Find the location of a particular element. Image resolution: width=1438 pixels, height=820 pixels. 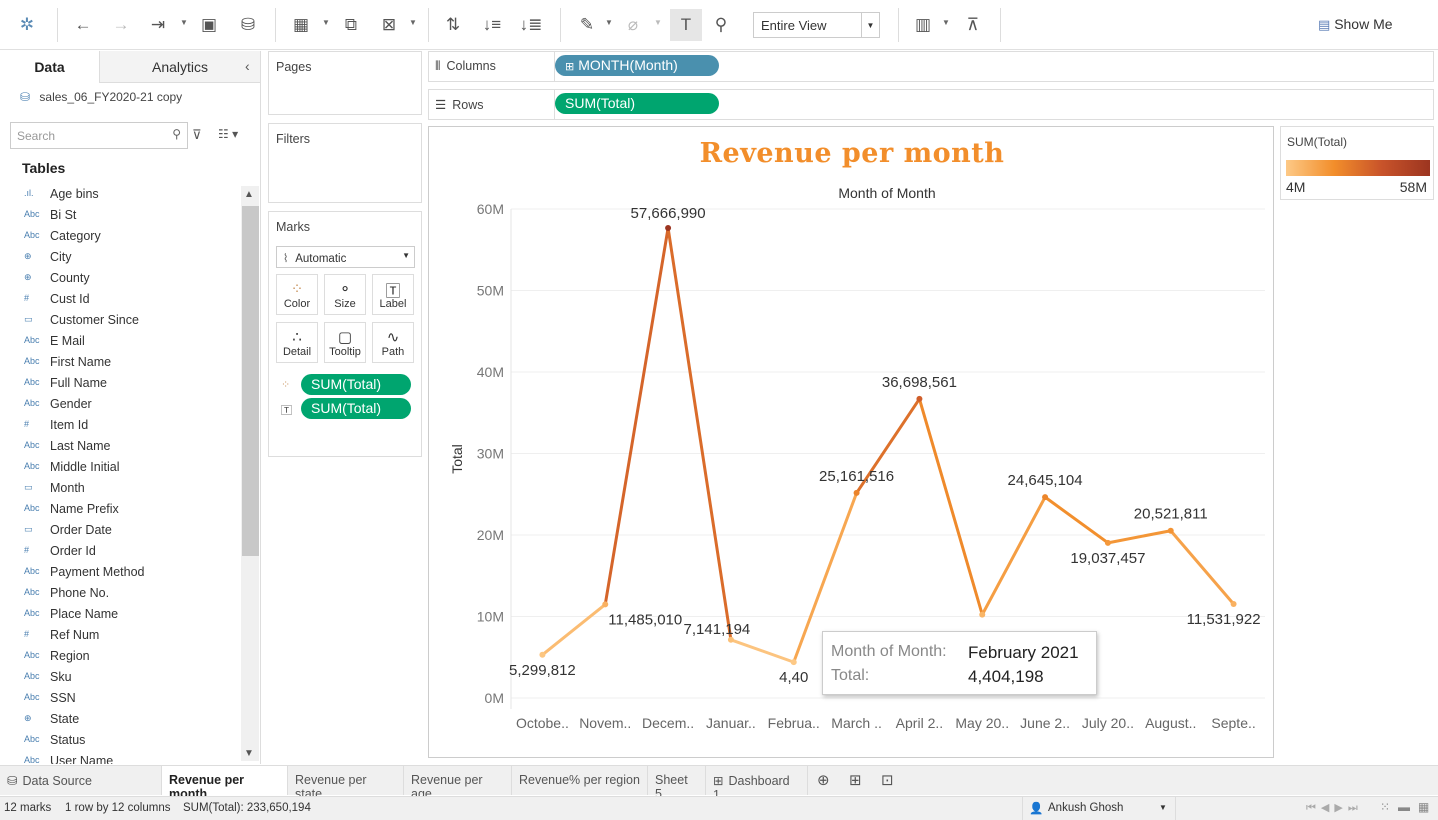

field-item: # Ref Num is located at coordinates (120, 636).